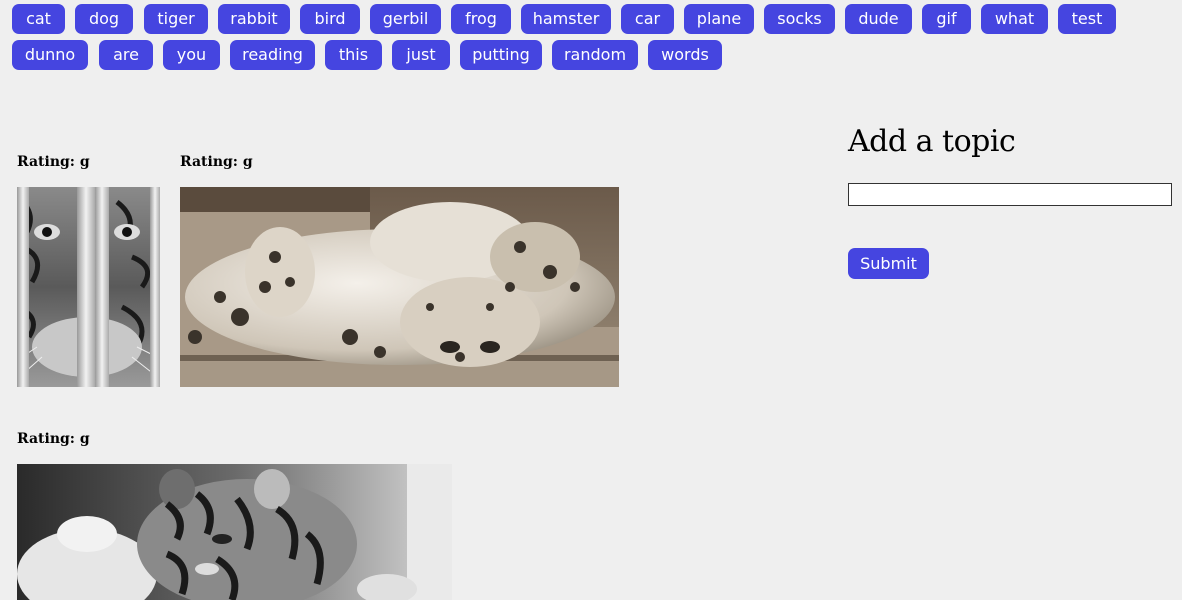 The width and height of the screenshot is (1182, 600). I want to click on topic-button-car: car, so click(647, 19).